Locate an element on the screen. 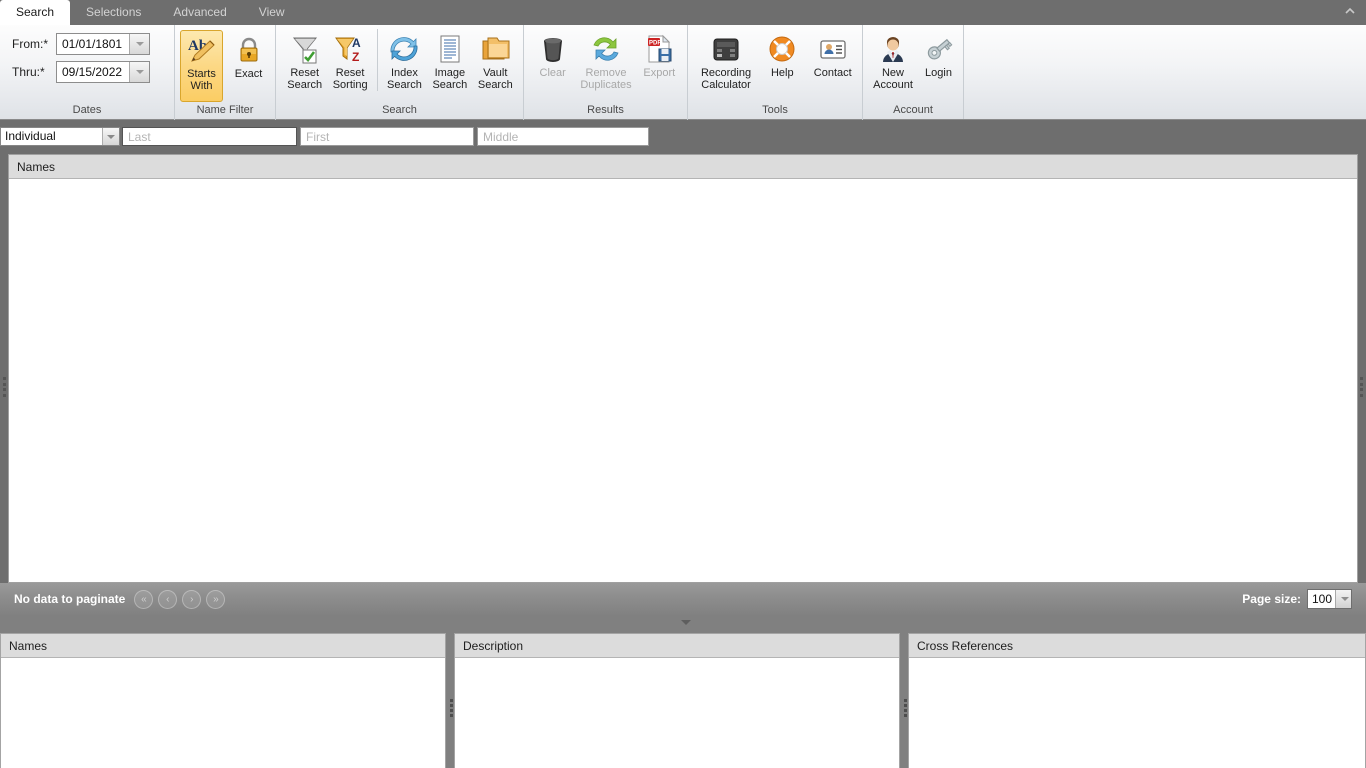 Image resolution: width=1366 pixels, height=768 pixels. ribbon-tab-strip: Search Selections Advanced View is located at coordinates (683, 12).